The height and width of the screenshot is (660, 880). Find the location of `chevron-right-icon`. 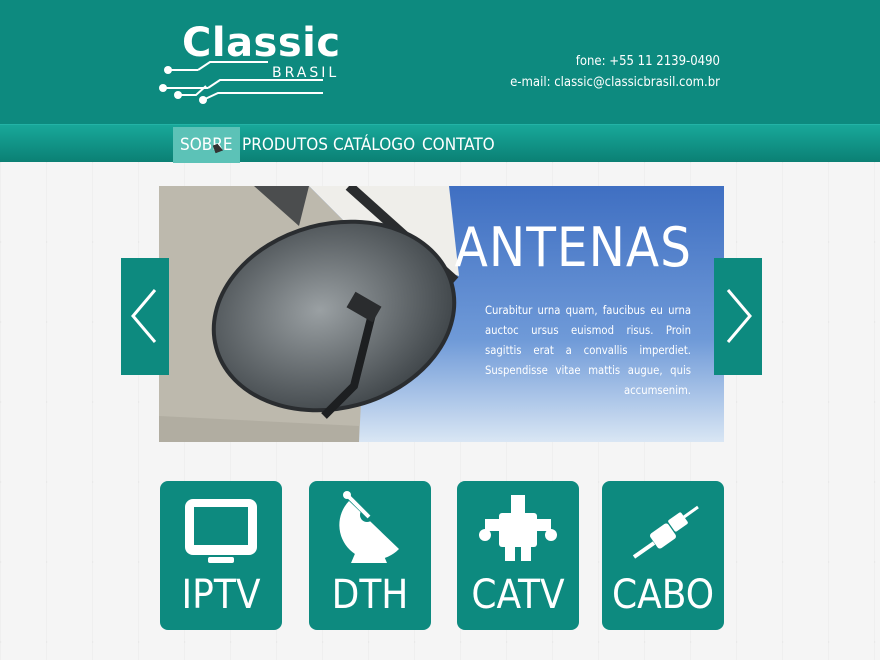

chevron-right-icon is located at coordinates (739, 316).